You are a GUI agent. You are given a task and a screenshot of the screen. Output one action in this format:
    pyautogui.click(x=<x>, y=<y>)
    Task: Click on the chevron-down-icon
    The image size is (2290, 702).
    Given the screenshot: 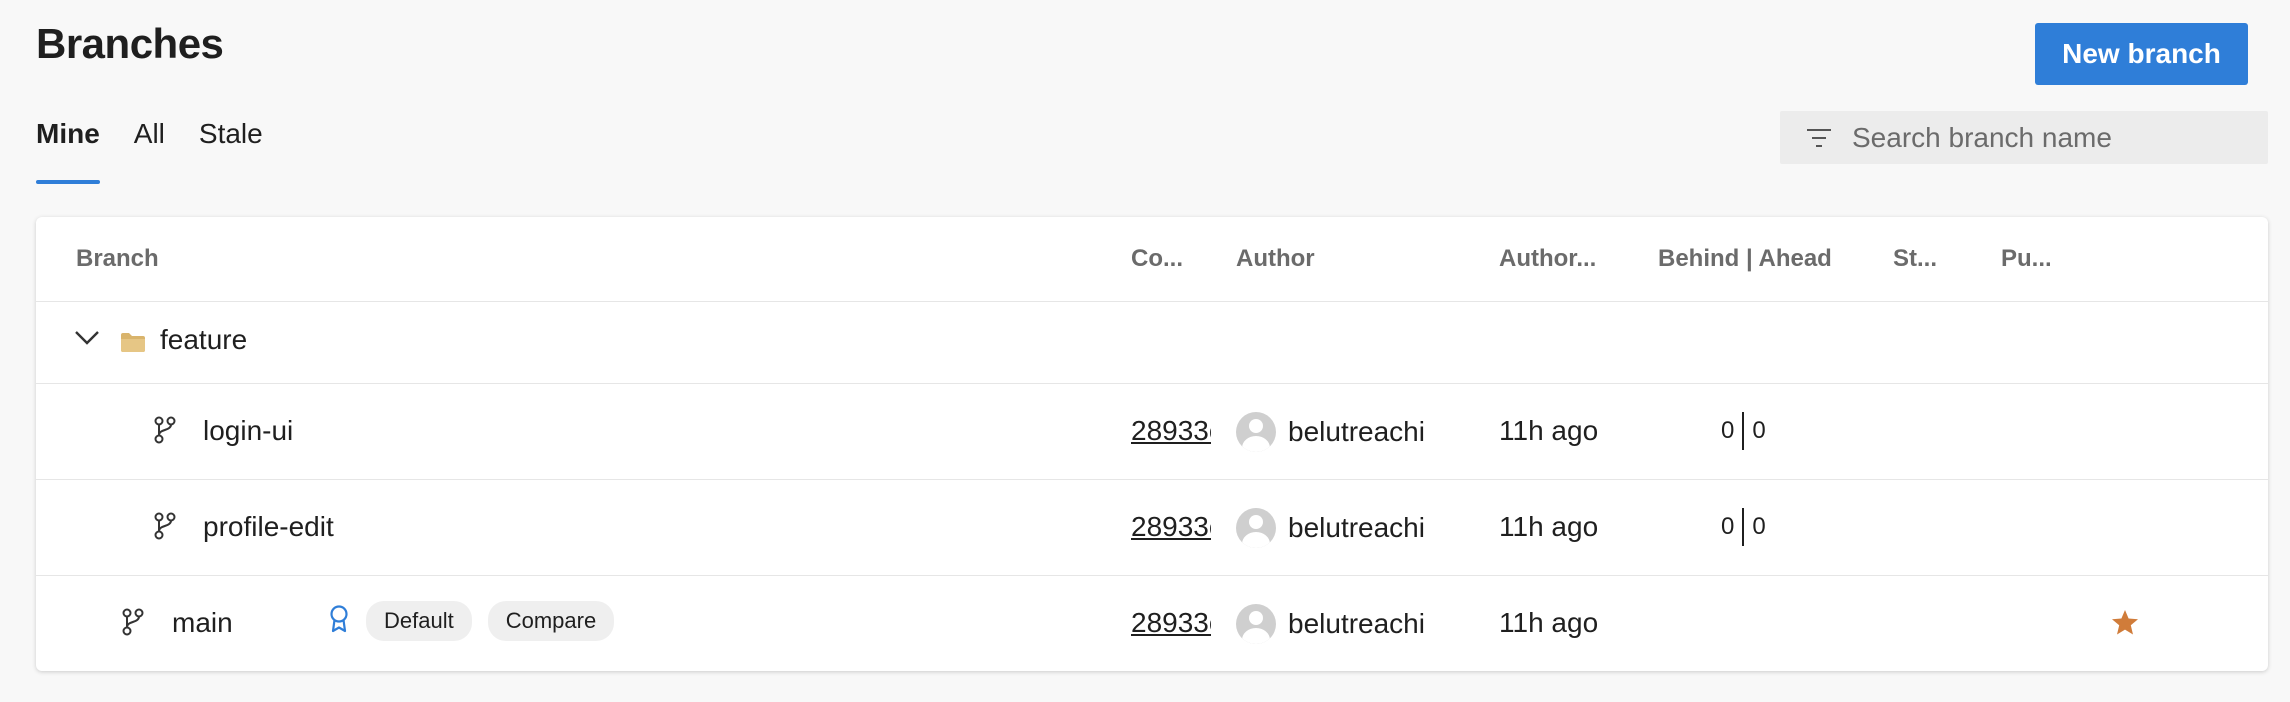 What is the action you would take?
    pyautogui.click(x=87, y=338)
    